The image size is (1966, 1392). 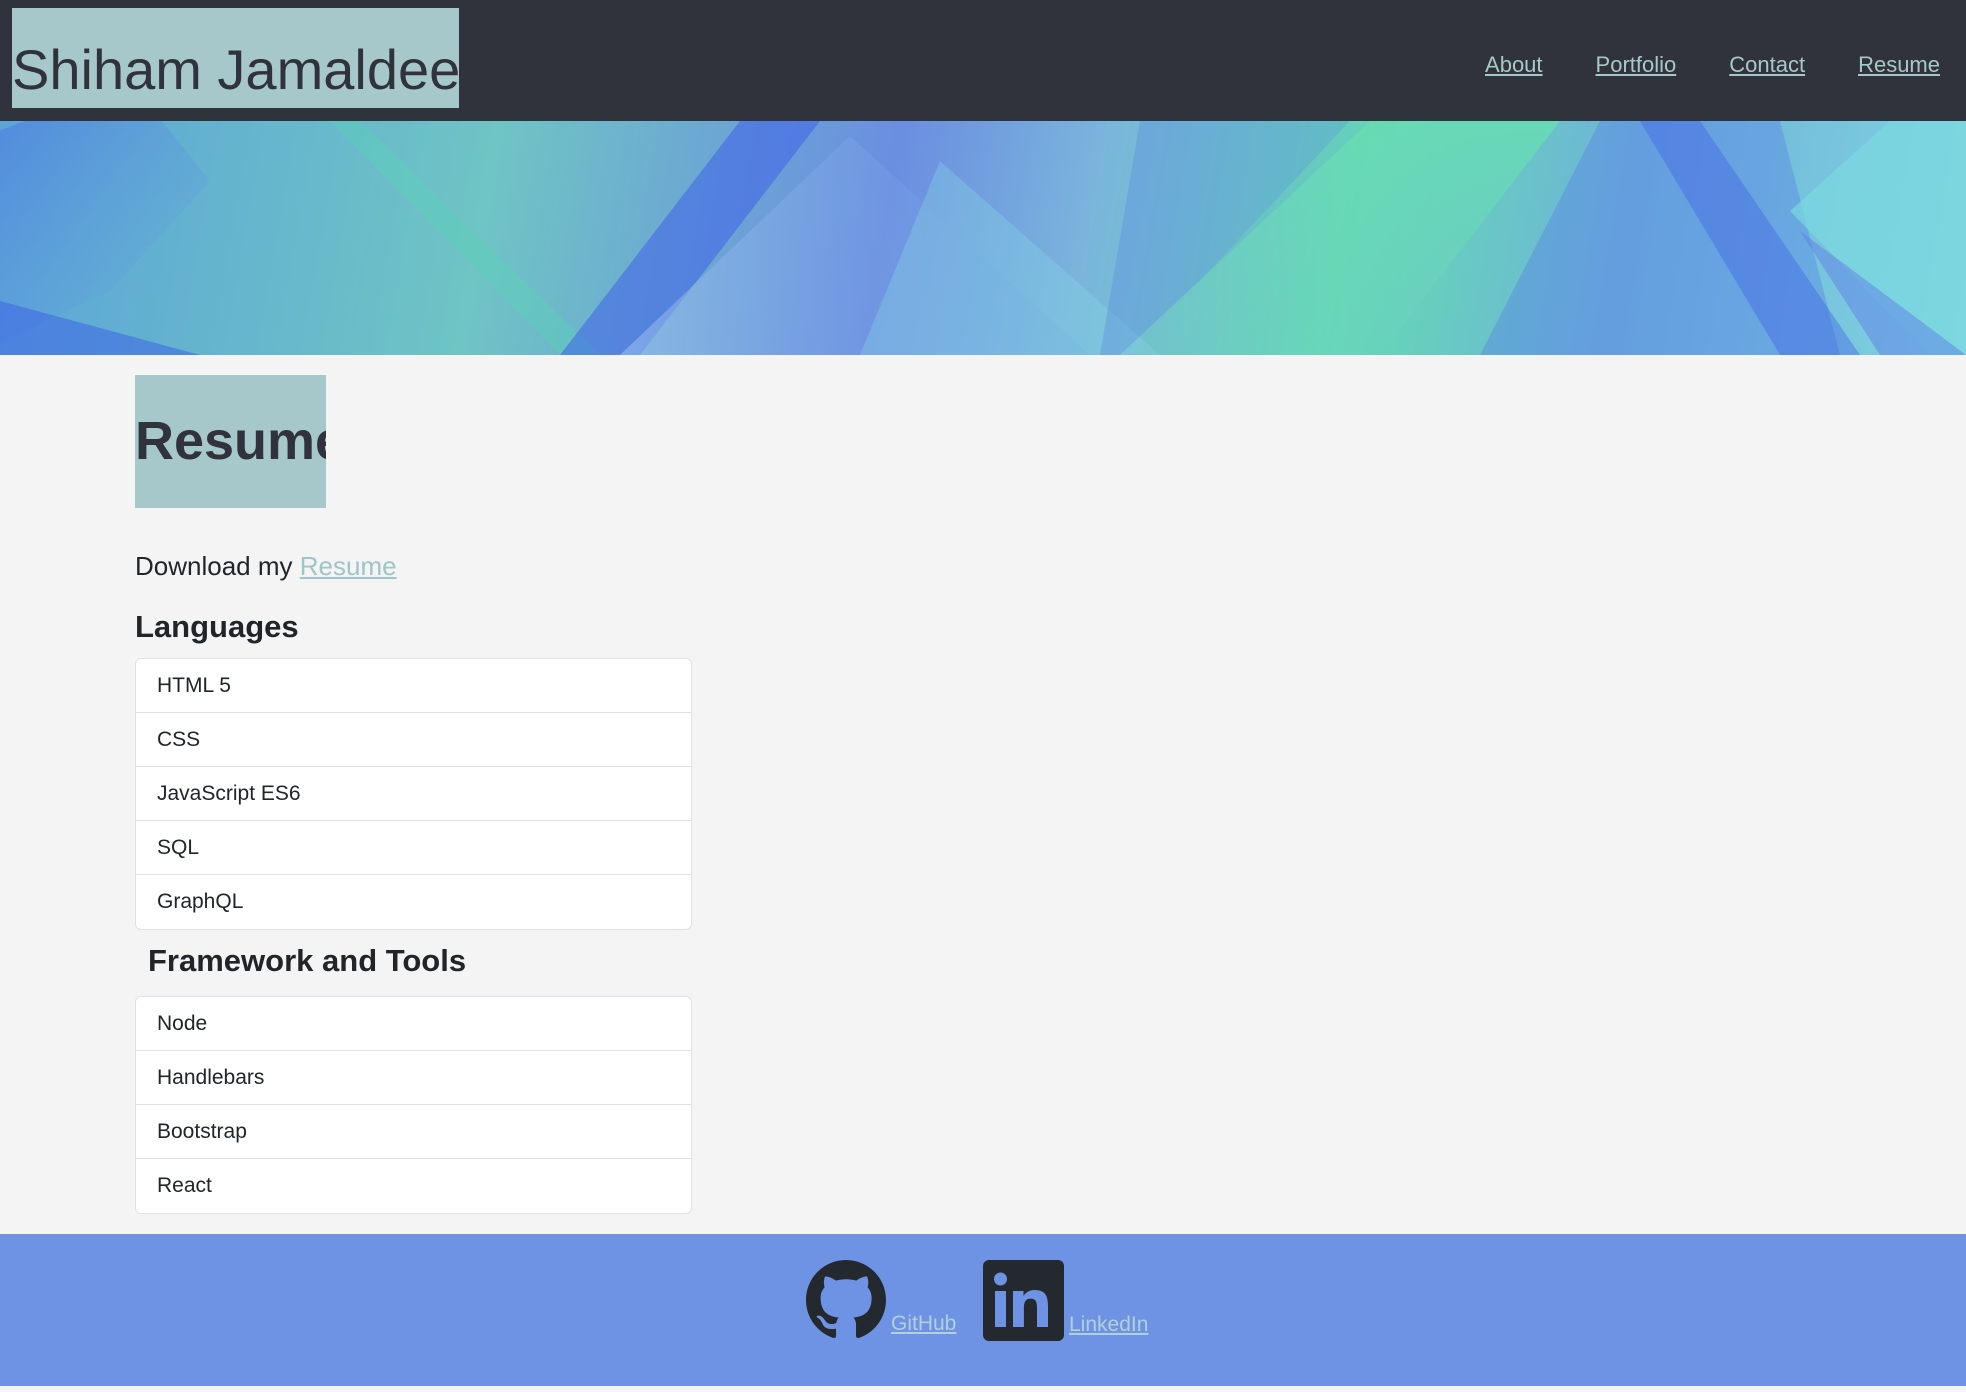 I want to click on download-text: Download my, so click(x=214, y=566).